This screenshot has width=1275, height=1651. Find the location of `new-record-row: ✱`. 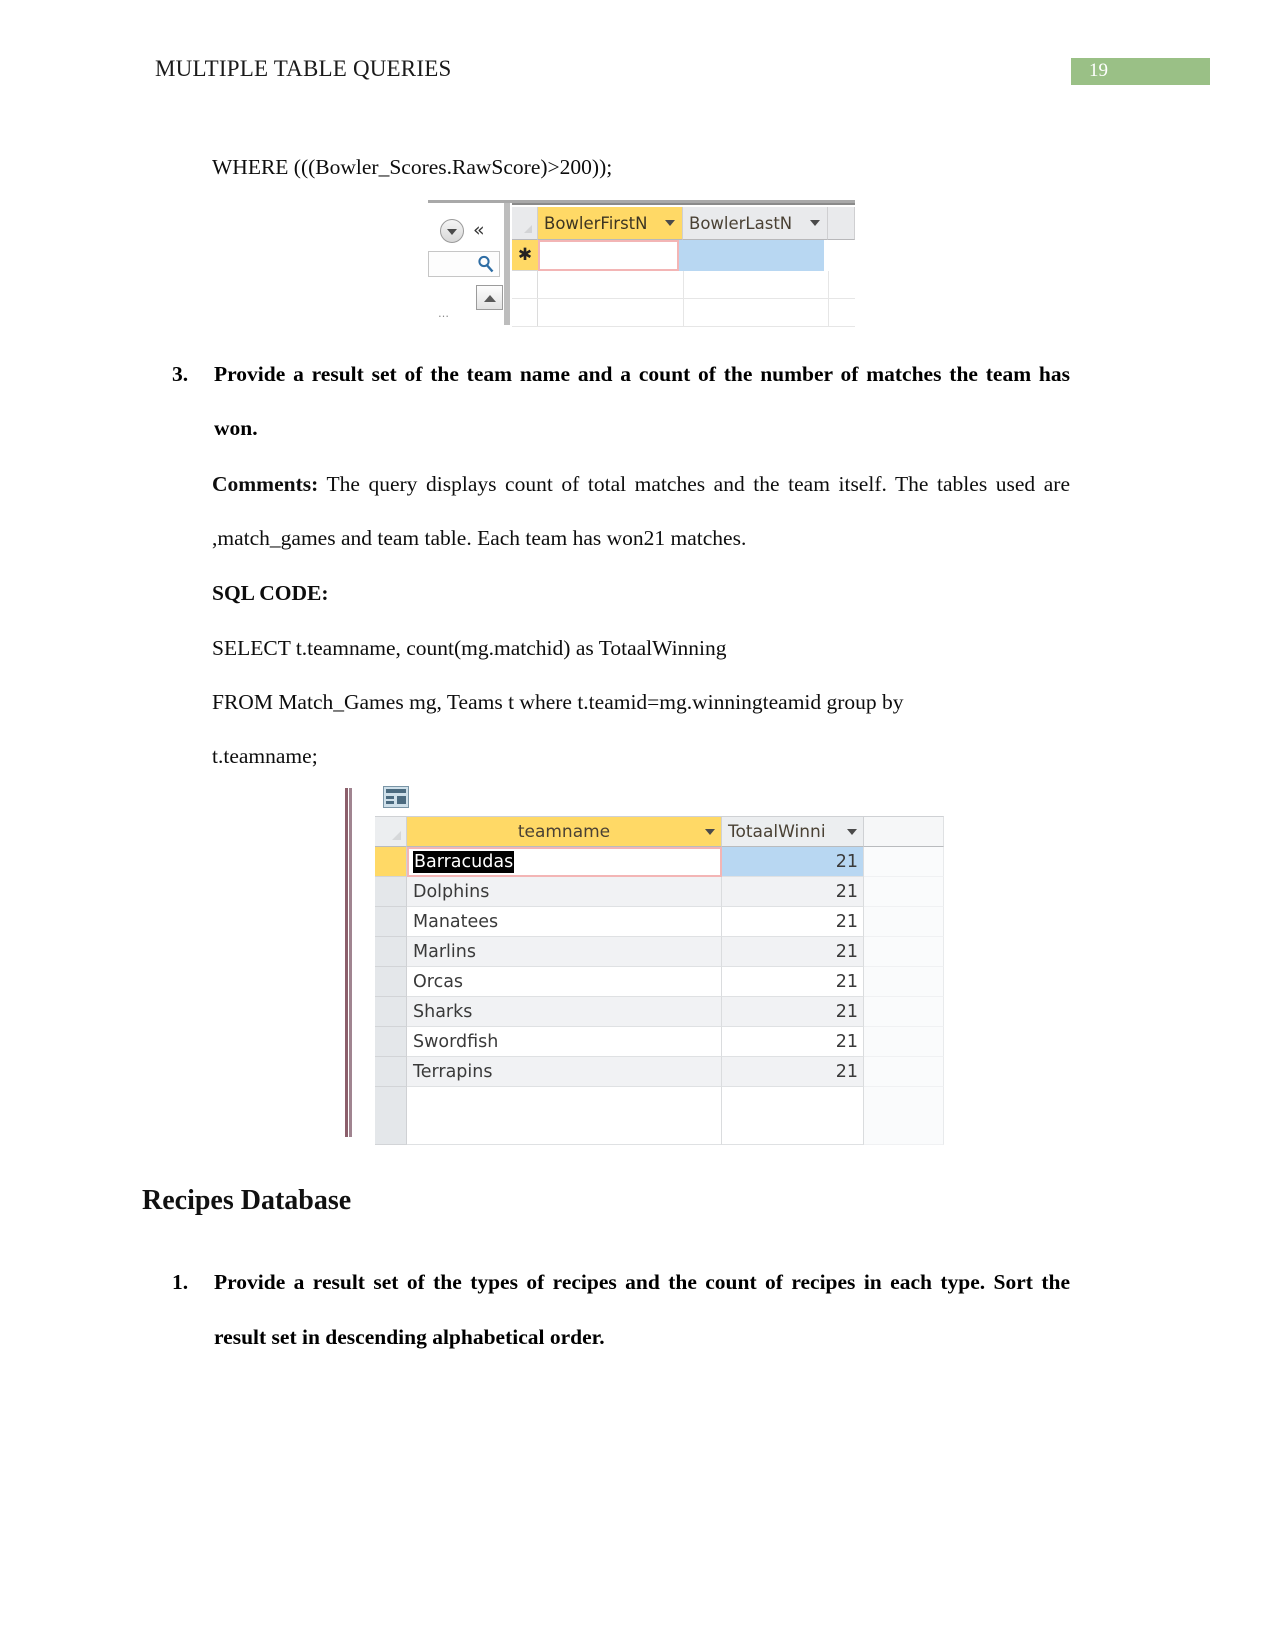

new-record-row: ✱ is located at coordinates (683, 255).